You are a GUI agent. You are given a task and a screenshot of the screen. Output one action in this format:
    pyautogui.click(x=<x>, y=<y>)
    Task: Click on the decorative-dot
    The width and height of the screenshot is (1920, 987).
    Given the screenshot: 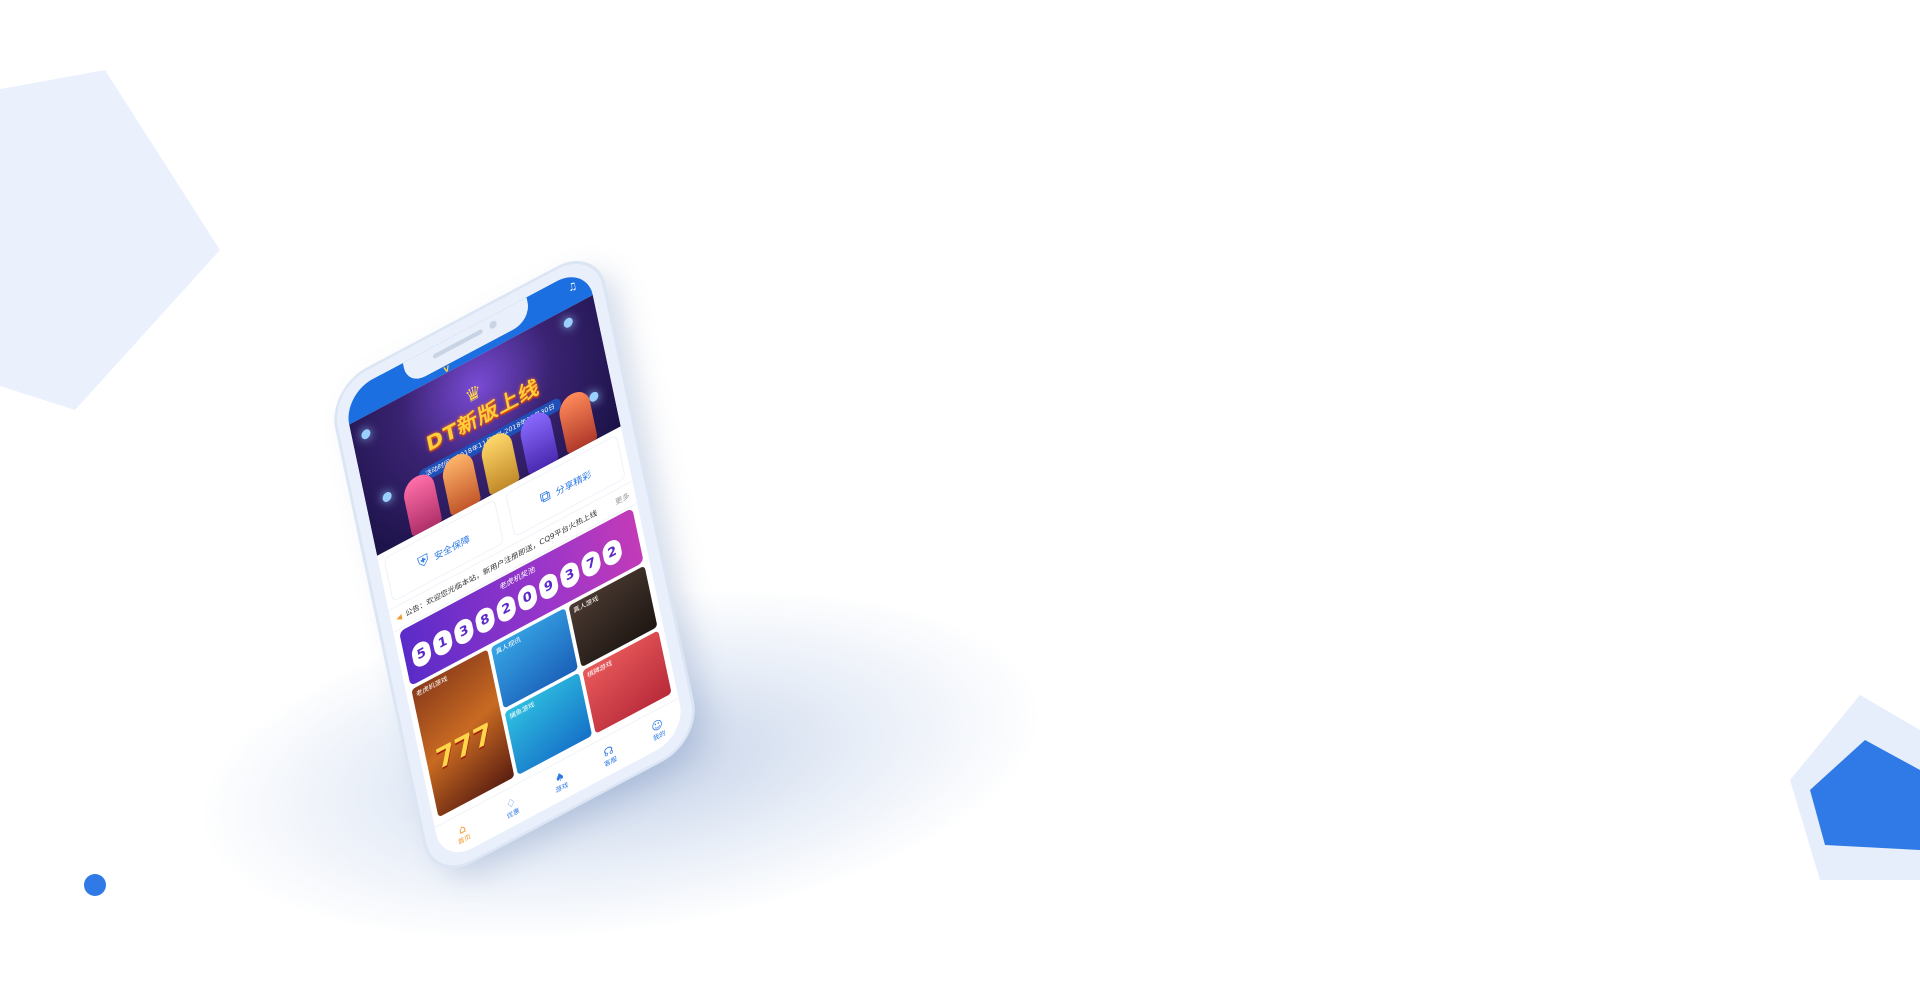 What is the action you would take?
    pyautogui.click(x=95, y=885)
    